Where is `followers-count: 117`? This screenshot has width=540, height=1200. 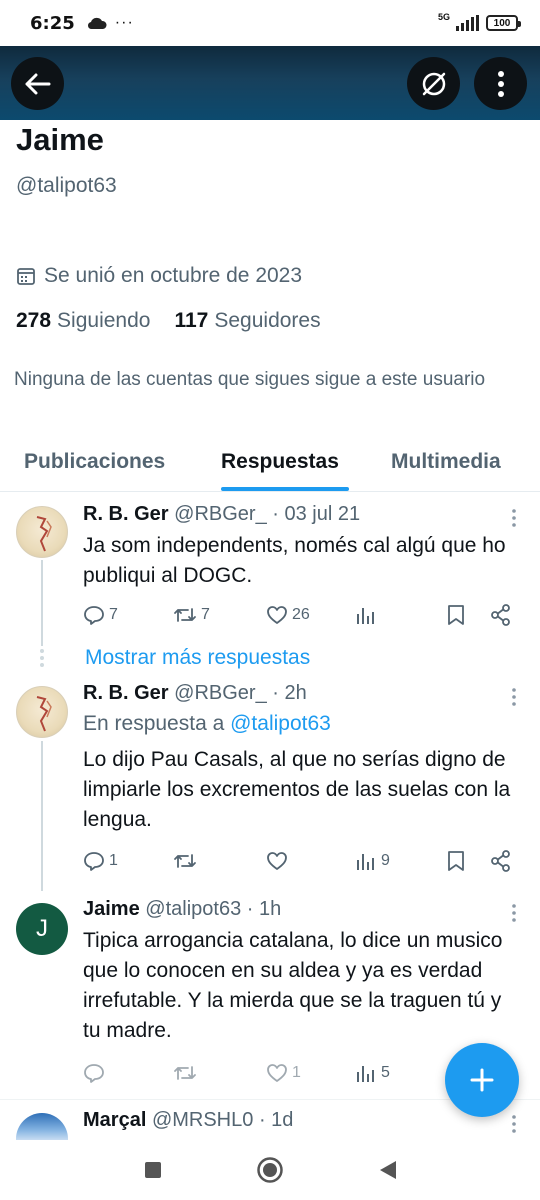 followers-count: 117 is located at coordinates (191, 320).